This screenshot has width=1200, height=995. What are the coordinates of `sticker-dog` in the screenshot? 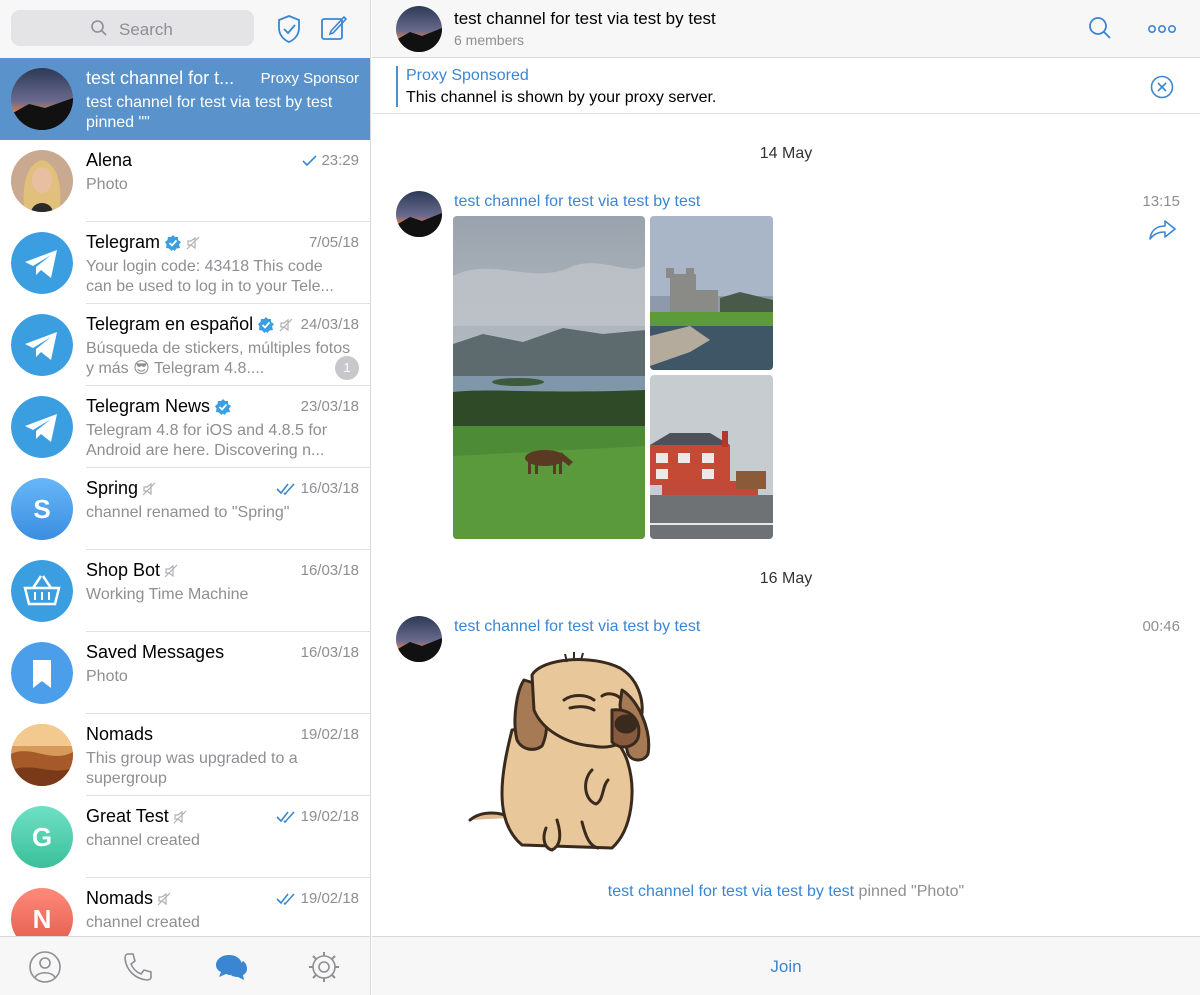 It's located at (562, 755).